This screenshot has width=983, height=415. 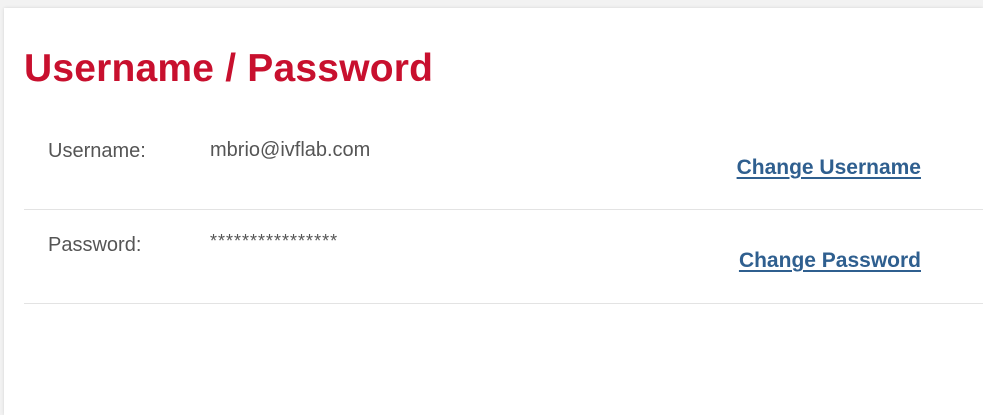 I want to click on section-title: Username / Password, so click(x=229, y=68).